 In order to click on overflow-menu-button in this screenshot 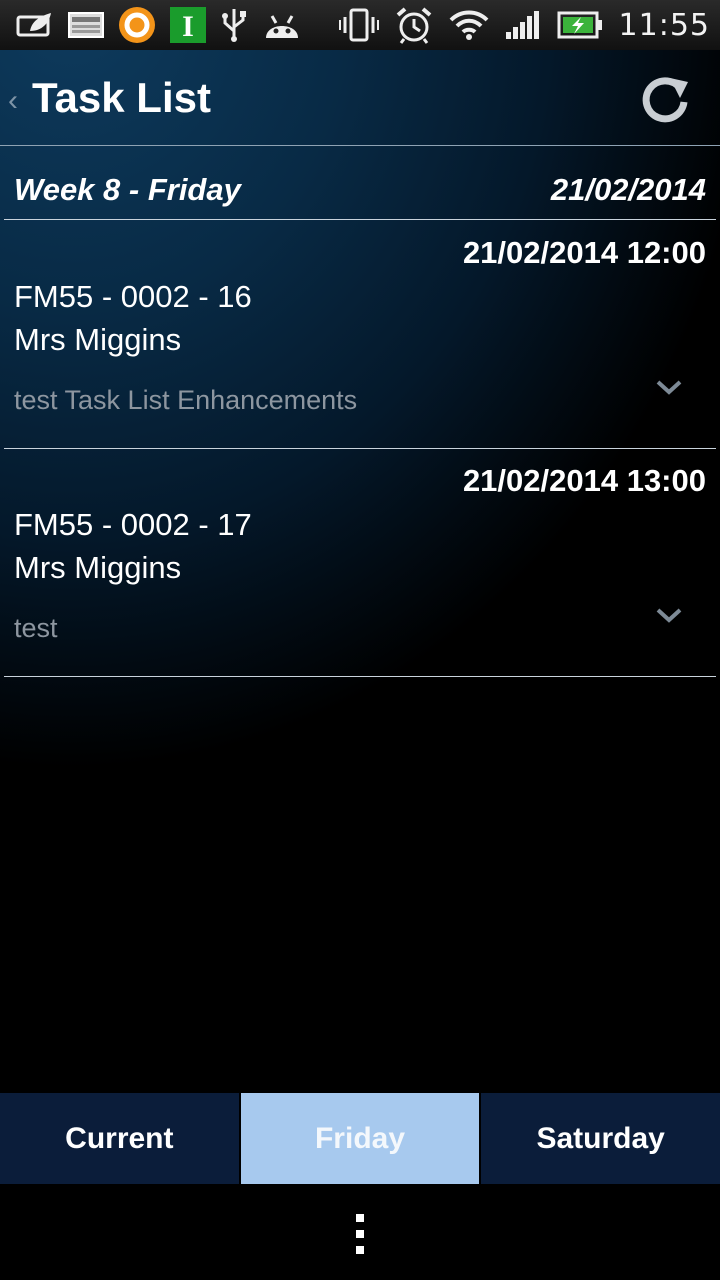, I will do `click(360, 1234)`.